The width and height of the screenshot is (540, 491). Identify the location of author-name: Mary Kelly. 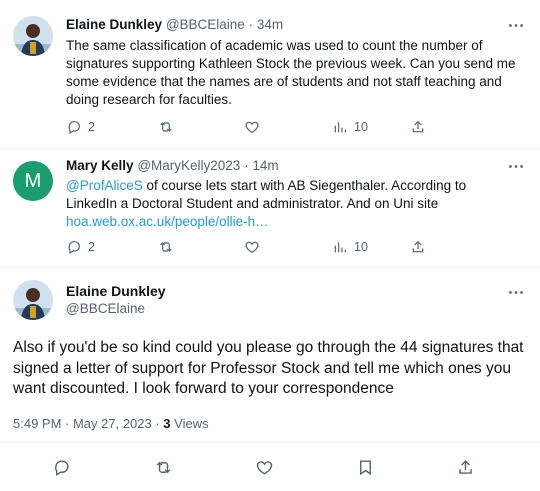
(100, 165).